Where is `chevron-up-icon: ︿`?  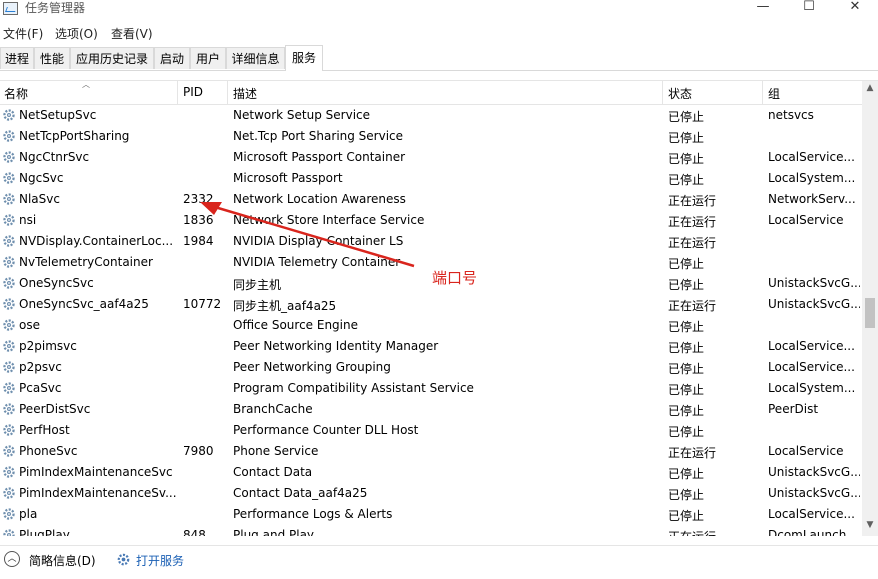 chevron-up-icon: ︿ is located at coordinates (12, 559).